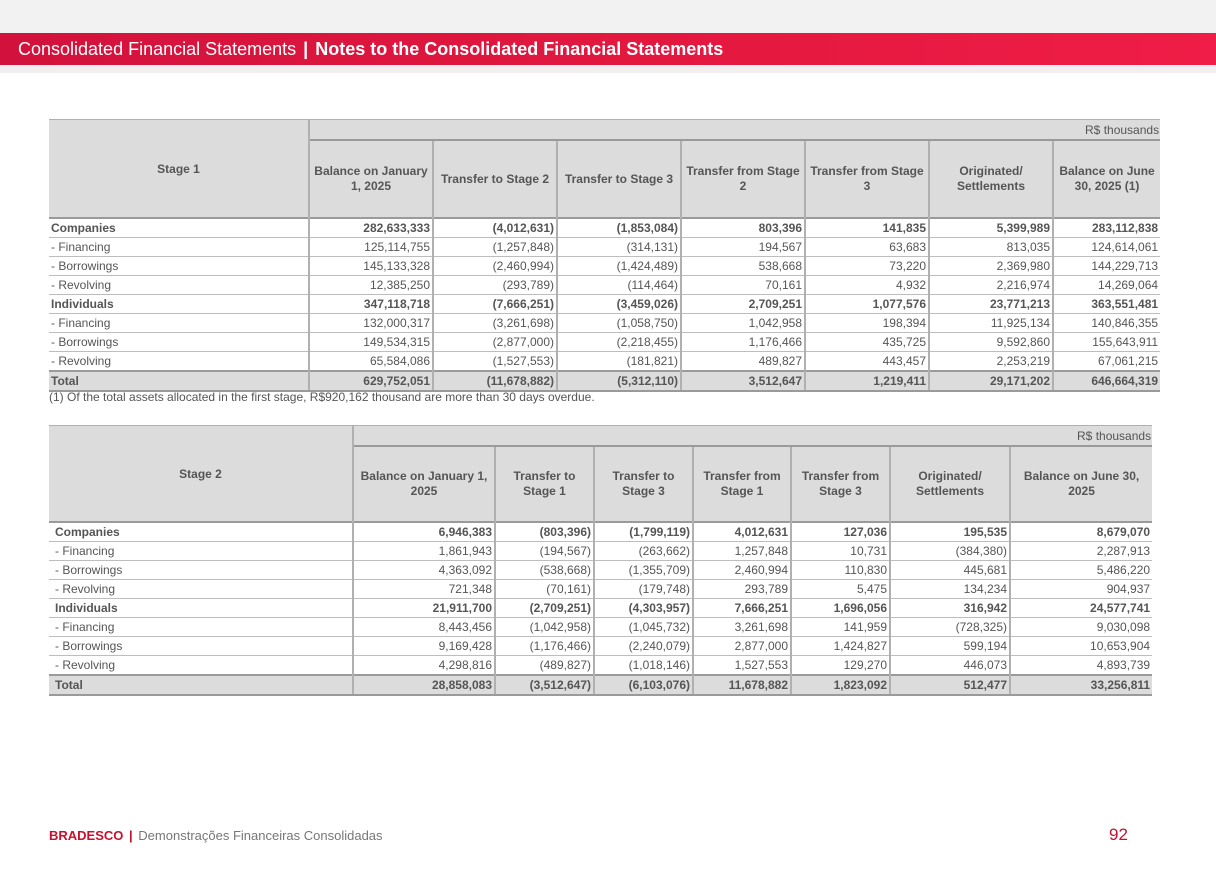  What do you see at coordinates (866, 361) in the screenshot?
I see `table-cell: 443,457` at bounding box center [866, 361].